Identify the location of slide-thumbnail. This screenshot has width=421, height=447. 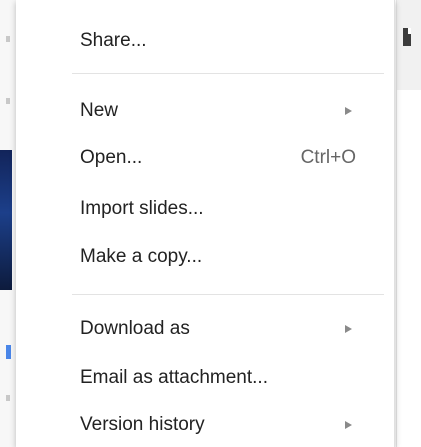
(6, 220).